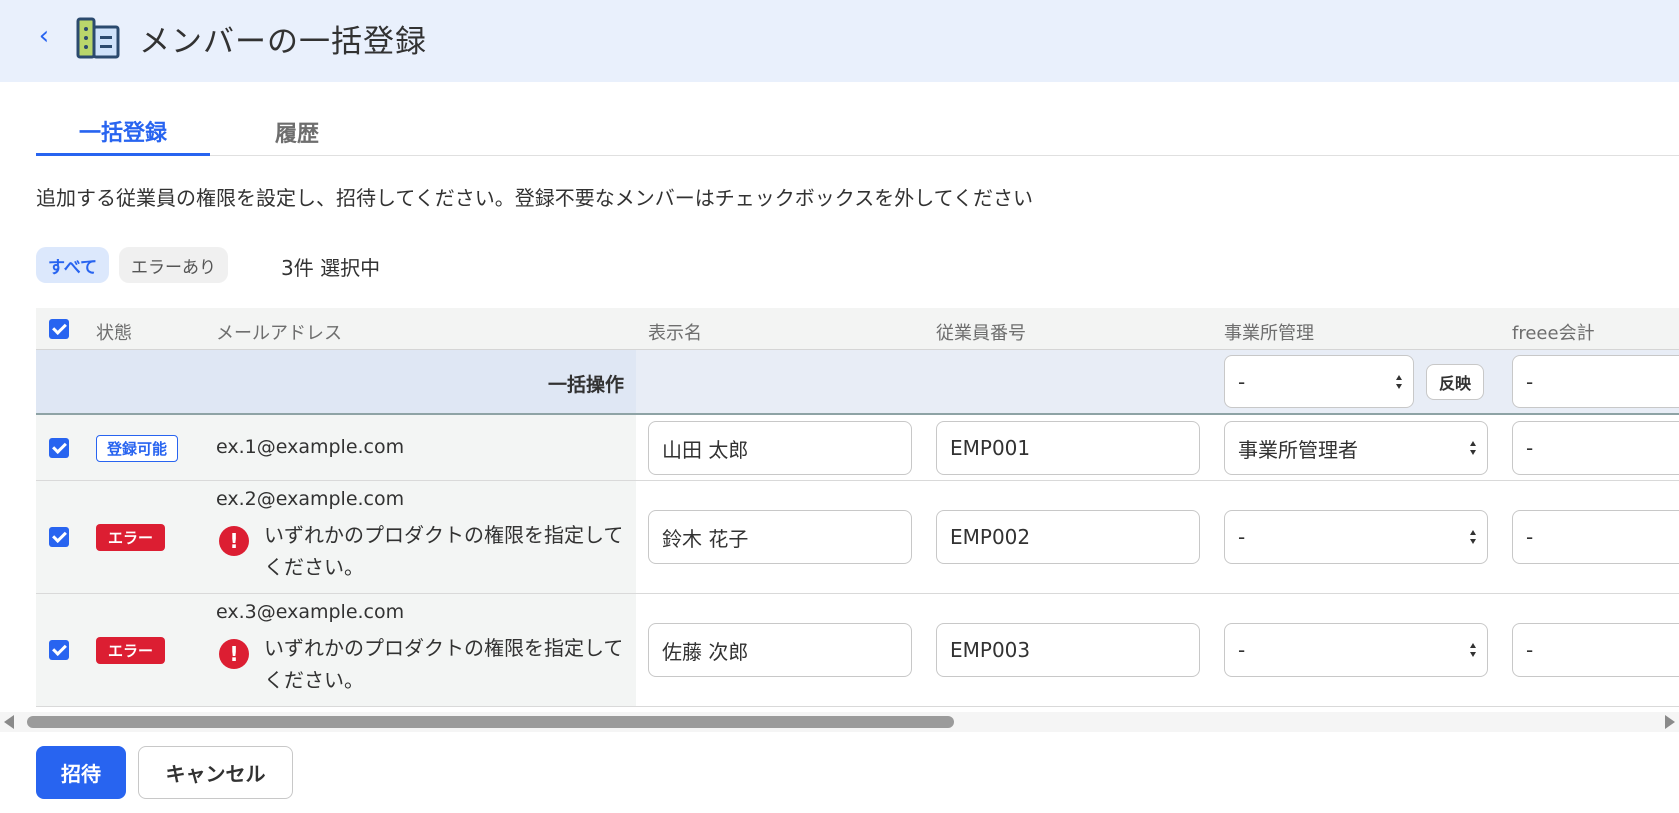 This screenshot has width=1679, height=813. I want to click on display-name-input: 鈴木 花子, so click(780, 537).